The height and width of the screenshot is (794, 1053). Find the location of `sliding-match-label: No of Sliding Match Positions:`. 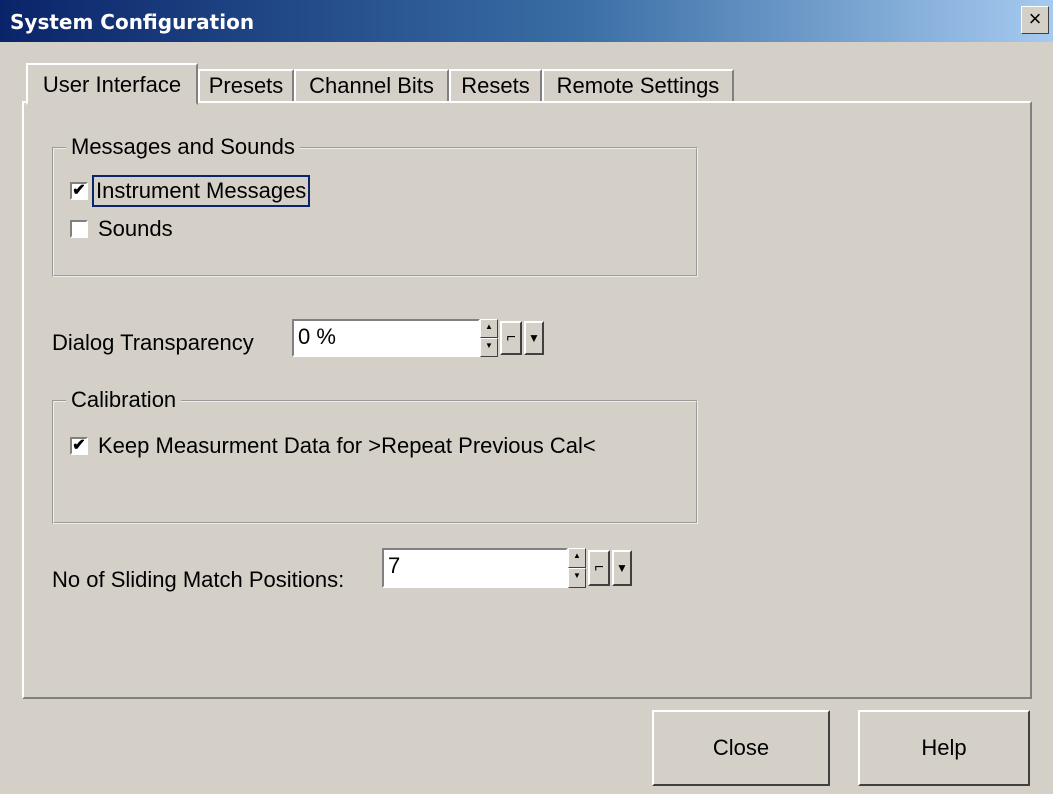

sliding-match-label: No of Sliding Match Positions: is located at coordinates (198, 579).